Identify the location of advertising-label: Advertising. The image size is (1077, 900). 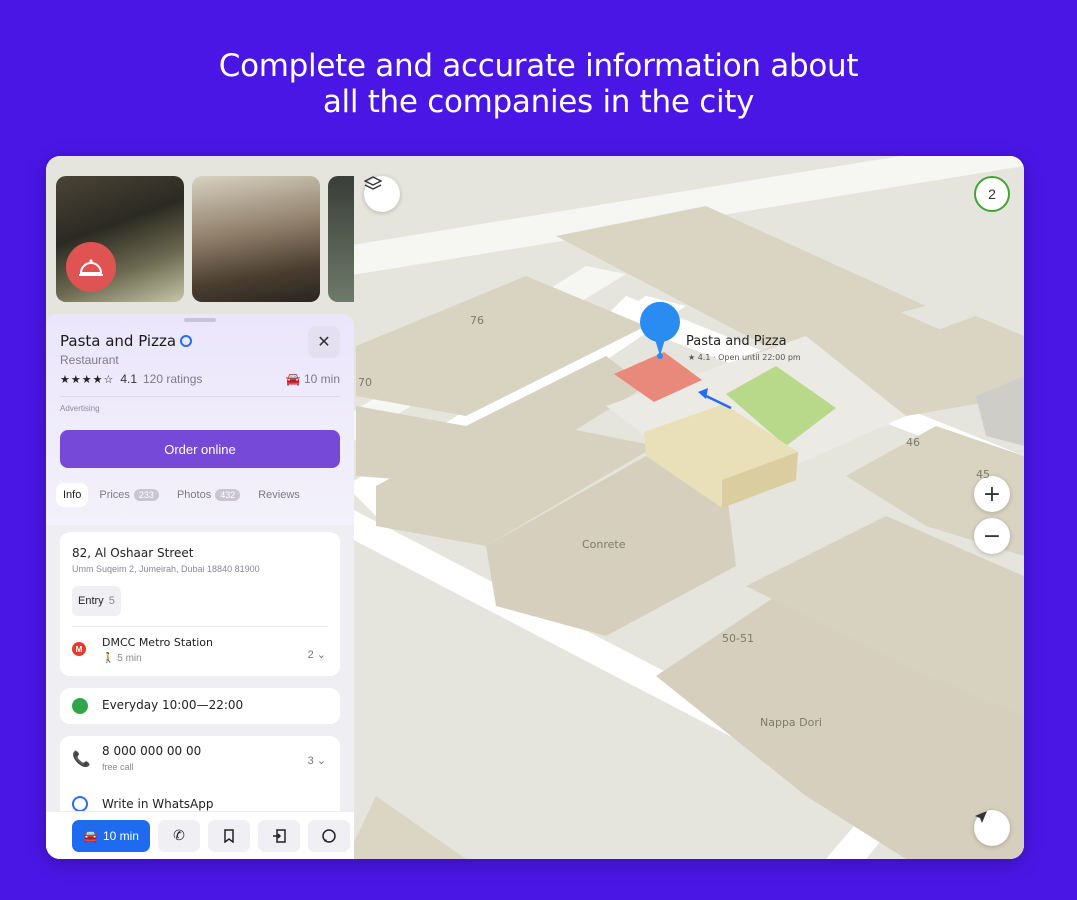
(80, 408).